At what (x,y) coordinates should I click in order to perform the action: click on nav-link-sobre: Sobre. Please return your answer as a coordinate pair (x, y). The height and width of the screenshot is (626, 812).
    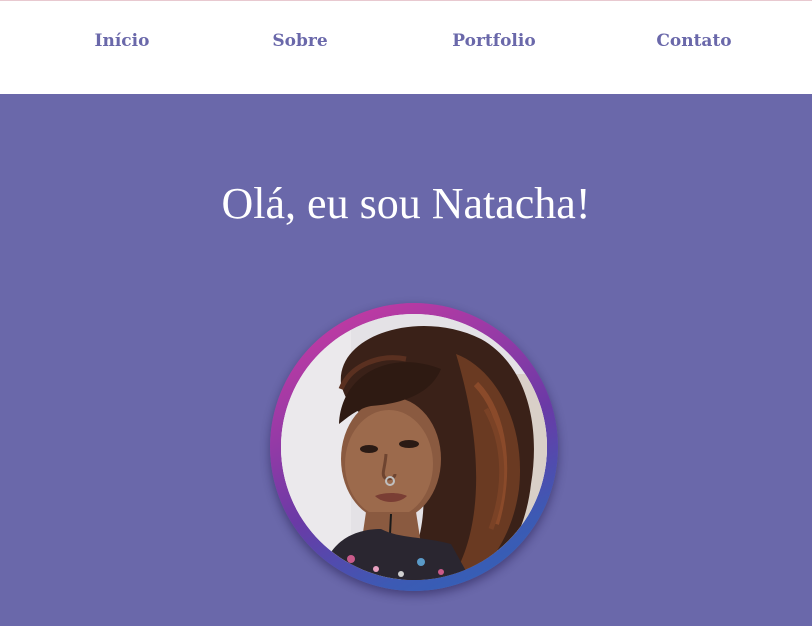
    Looking at the image, I should click on (300, 41).